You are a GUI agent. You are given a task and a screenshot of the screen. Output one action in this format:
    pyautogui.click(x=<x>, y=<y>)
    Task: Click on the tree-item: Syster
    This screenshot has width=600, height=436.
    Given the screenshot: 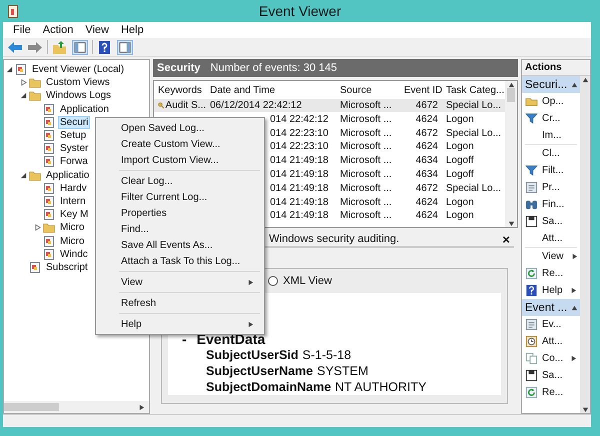 What is the action you would take?
    pyautogui.click(x=74, y=149)
    